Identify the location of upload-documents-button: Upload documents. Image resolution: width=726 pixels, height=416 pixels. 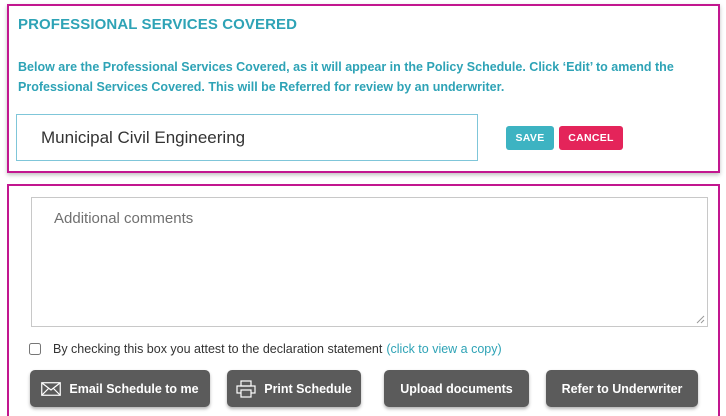
(456, 388).